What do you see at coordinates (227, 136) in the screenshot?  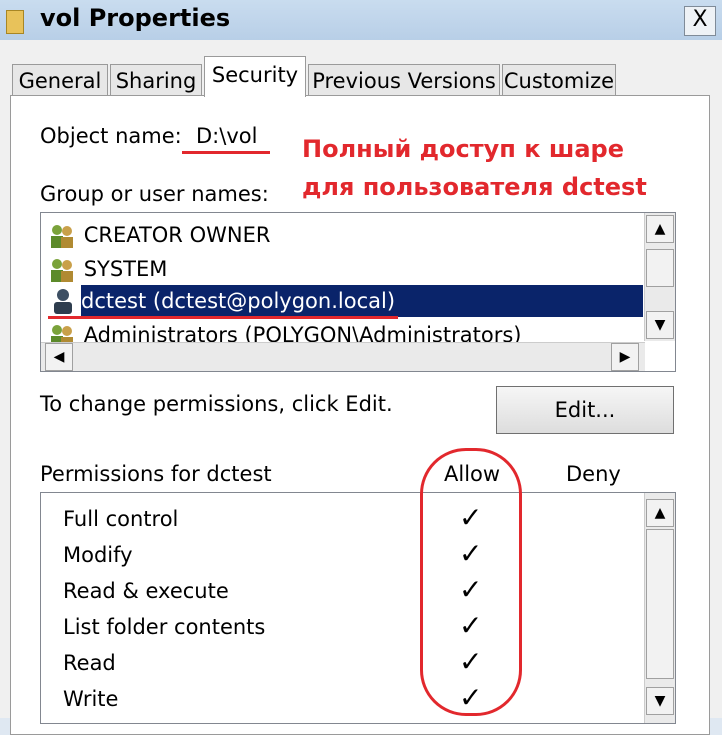 I see `object-name-value: D:\vol` at bounding box center [227, 136].